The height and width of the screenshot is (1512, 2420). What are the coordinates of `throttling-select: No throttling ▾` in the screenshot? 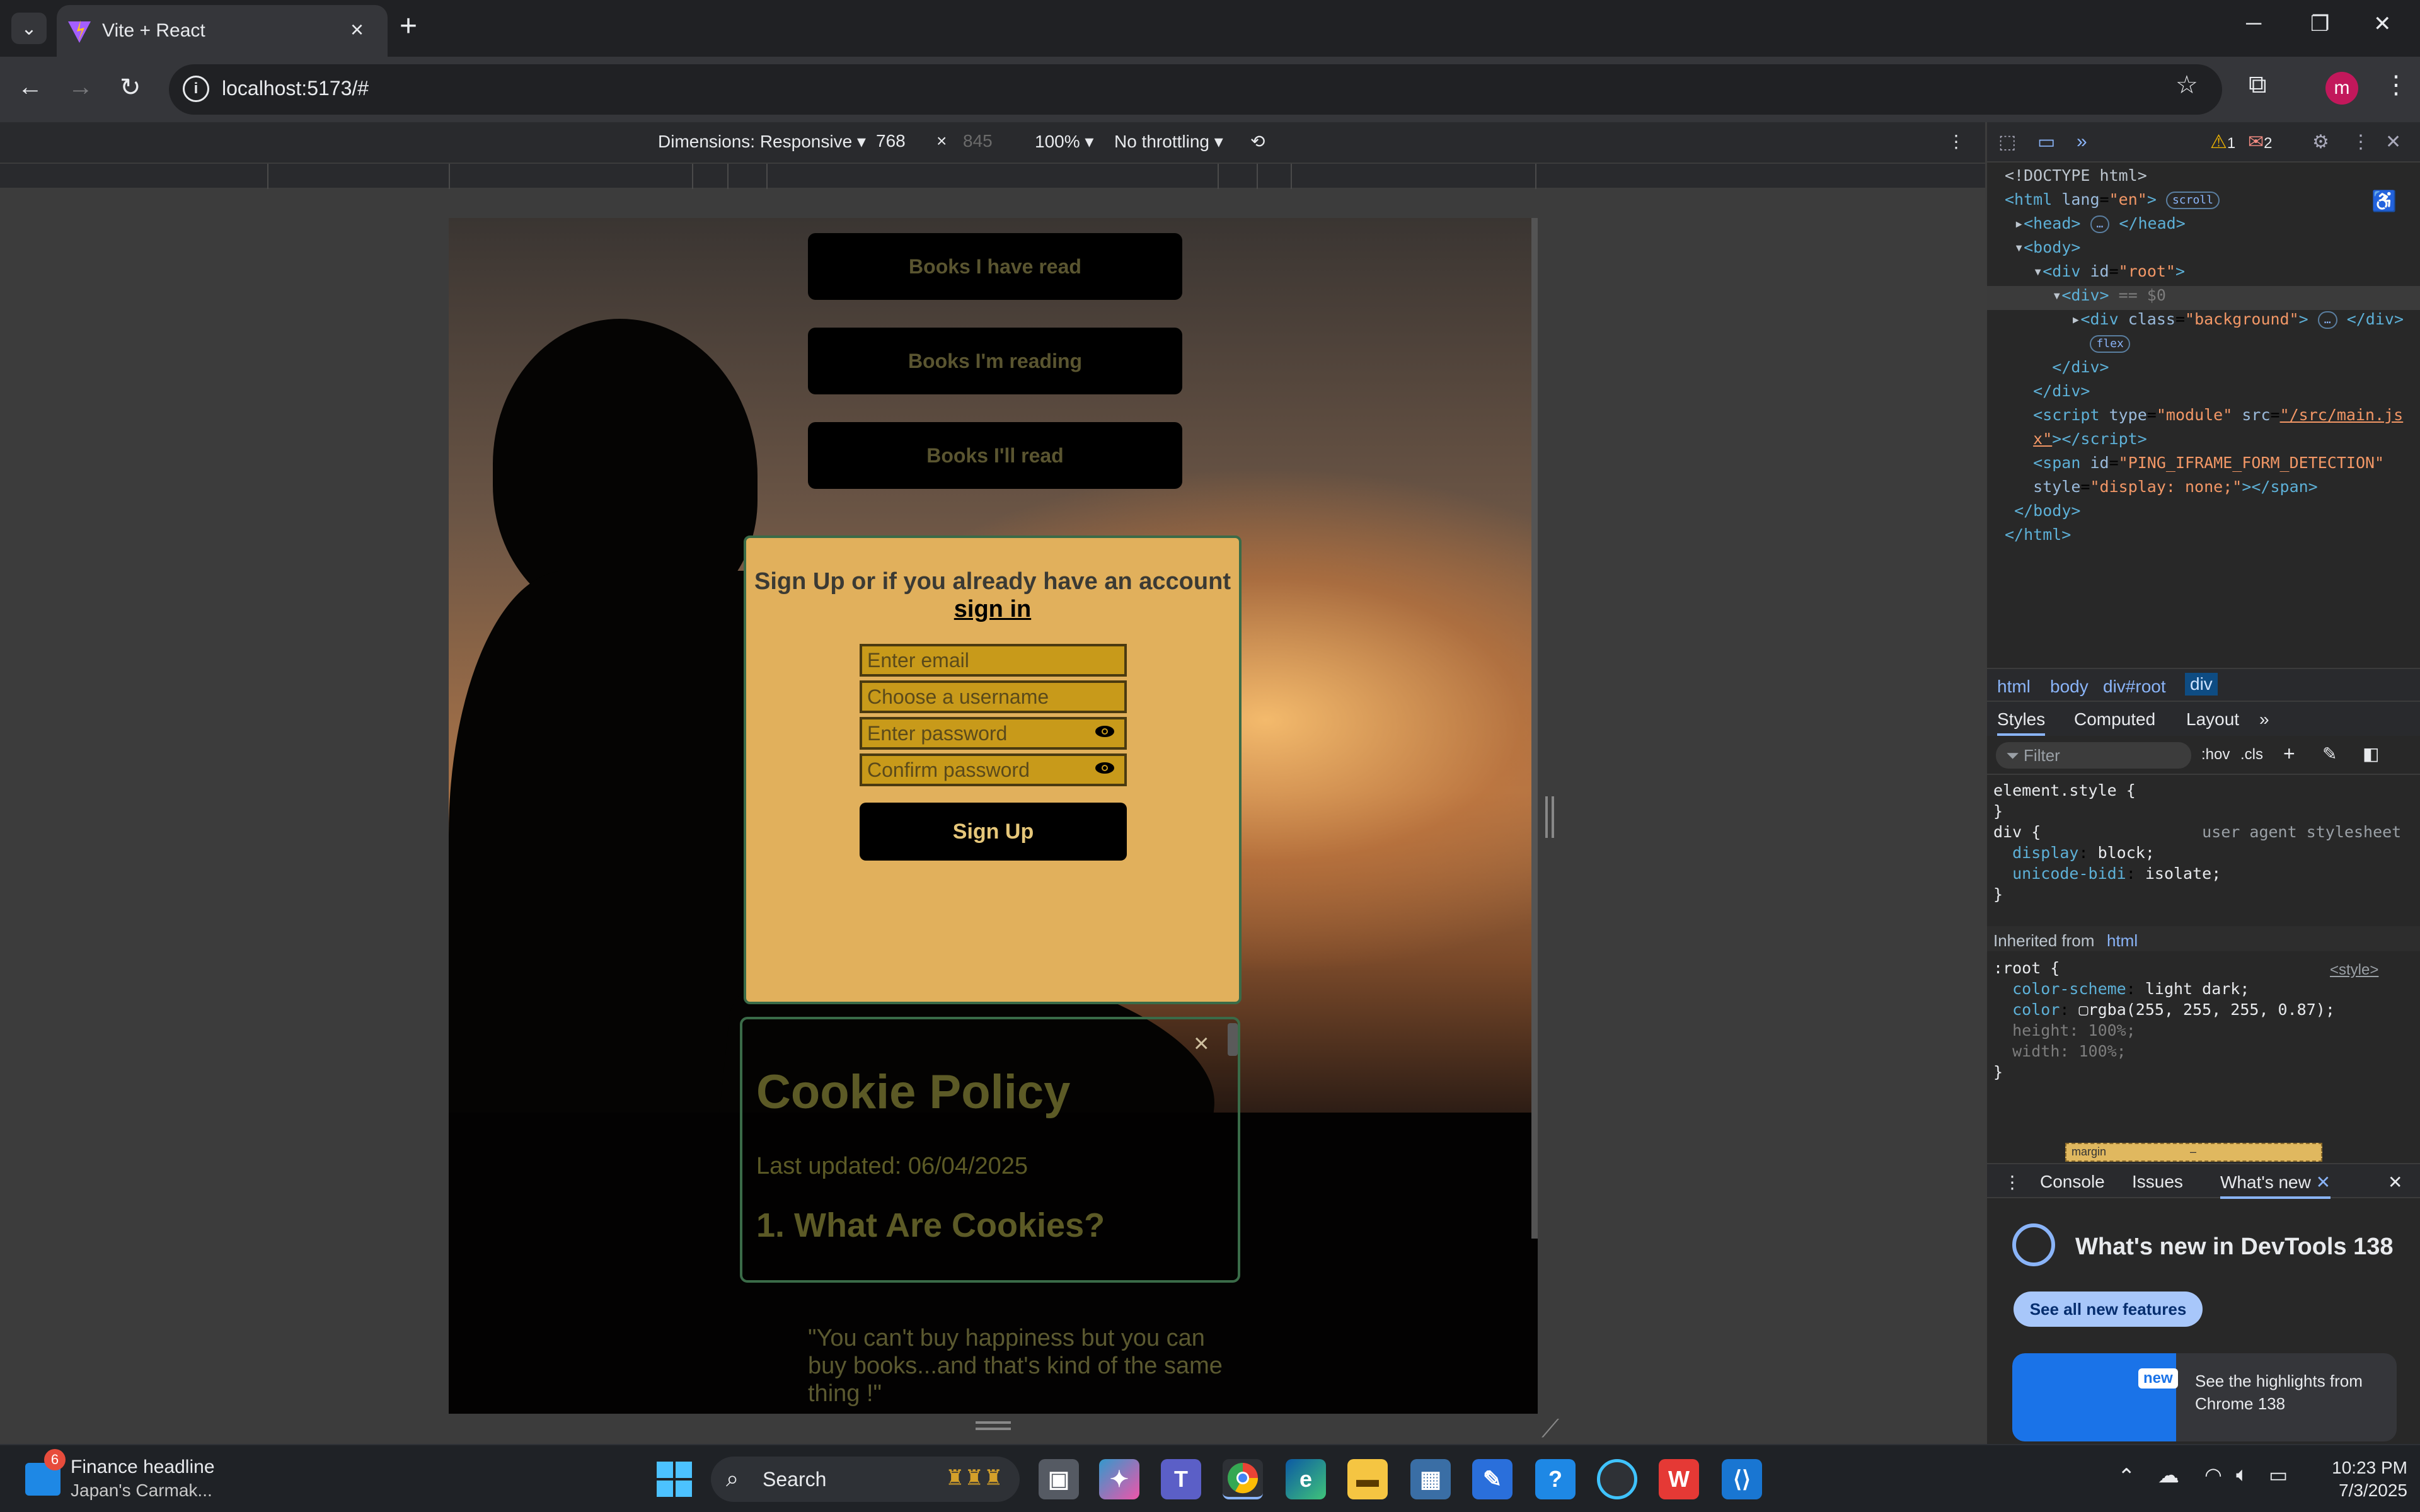 It's located at (1169, 141).